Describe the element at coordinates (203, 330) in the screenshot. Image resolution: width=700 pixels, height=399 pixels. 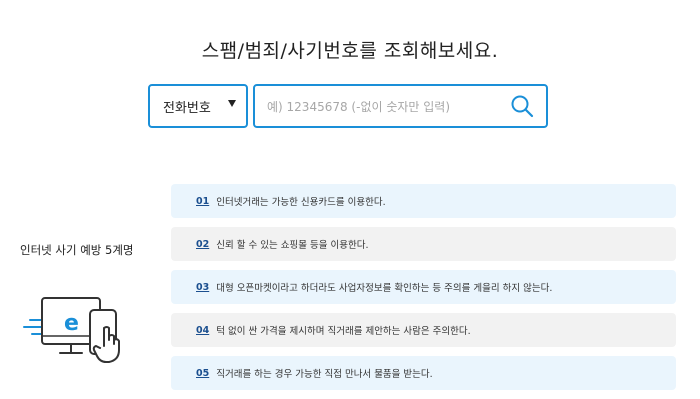
I see `tip-number: 04` at that location.